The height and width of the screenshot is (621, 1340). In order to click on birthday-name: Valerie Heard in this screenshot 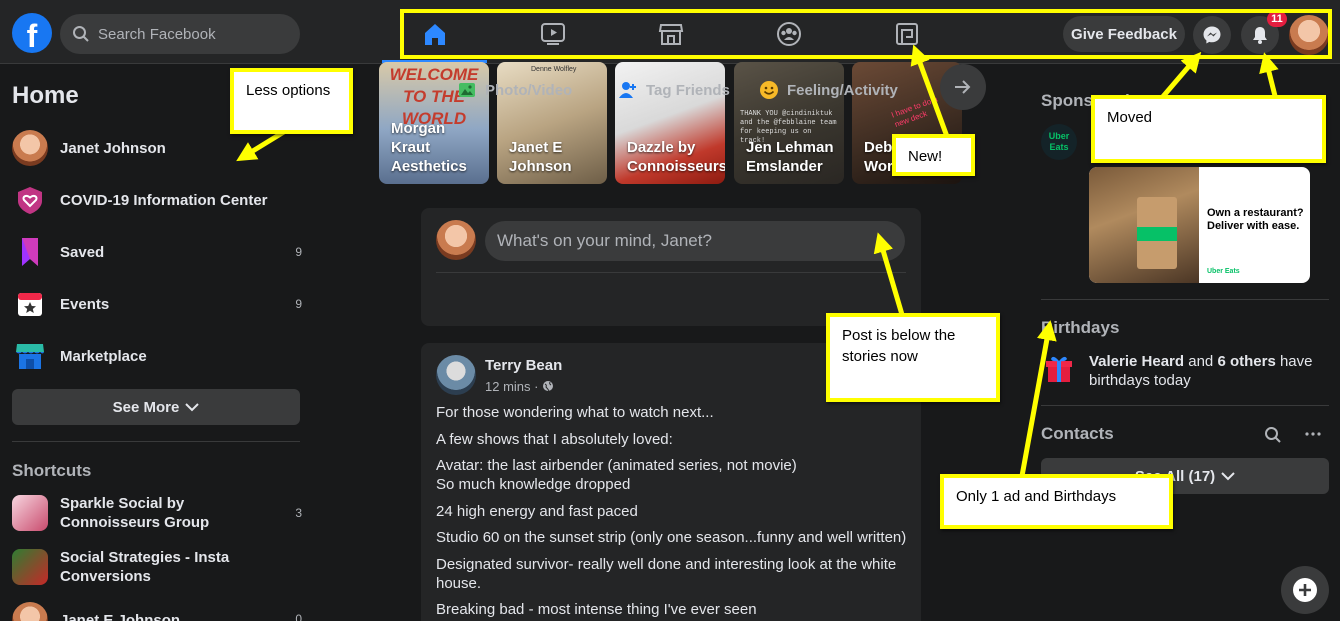, I will do `click(1137, 361)`.